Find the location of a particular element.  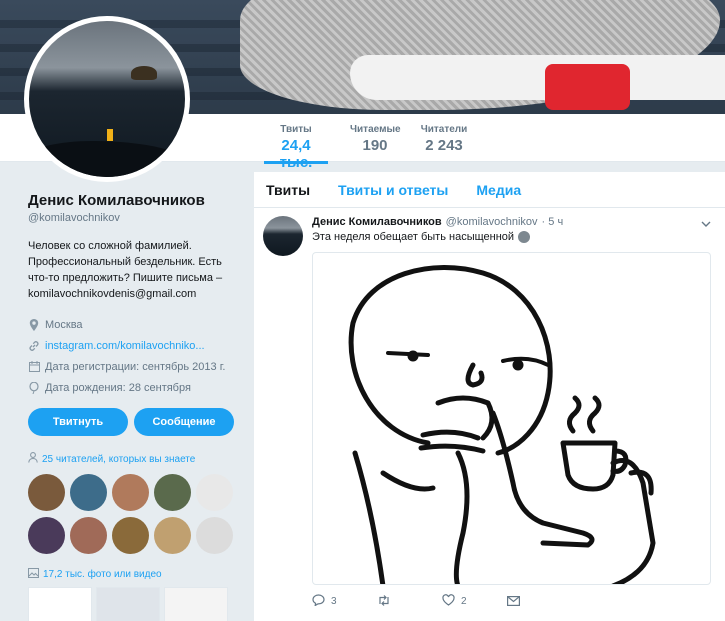

like-count: 2 is located at coordinates (464, 601).